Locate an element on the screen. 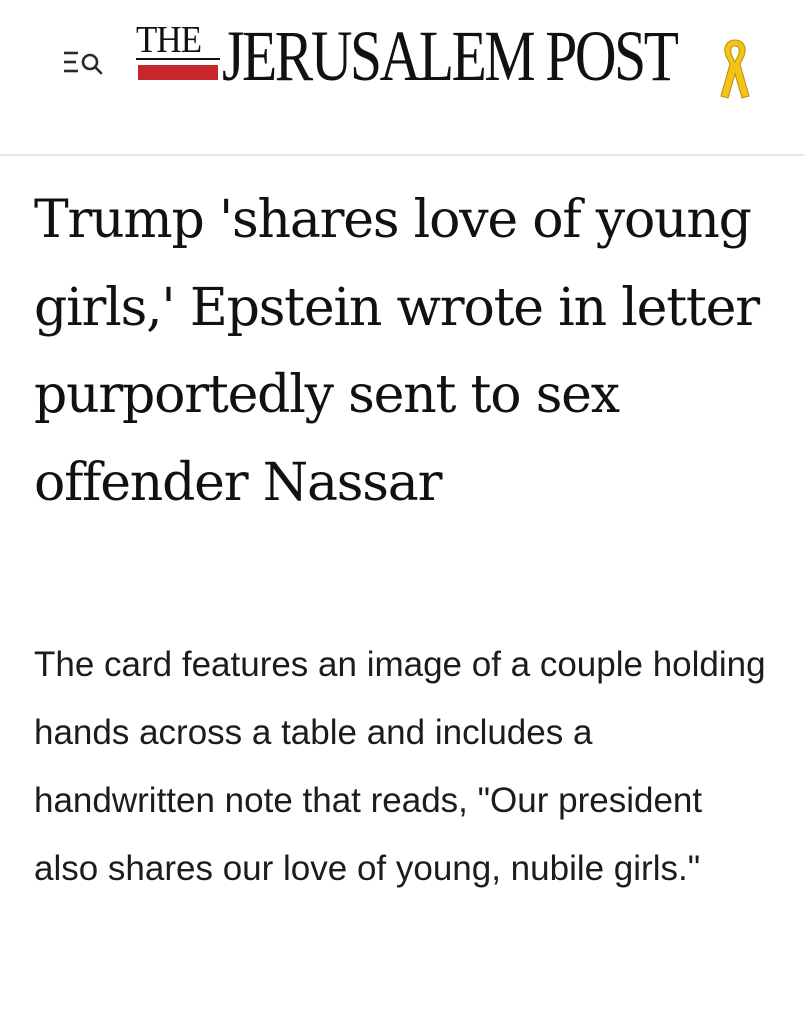 This screenshot has width=804, height=1024. menu-search-icon is located at coordinates (83, 63).